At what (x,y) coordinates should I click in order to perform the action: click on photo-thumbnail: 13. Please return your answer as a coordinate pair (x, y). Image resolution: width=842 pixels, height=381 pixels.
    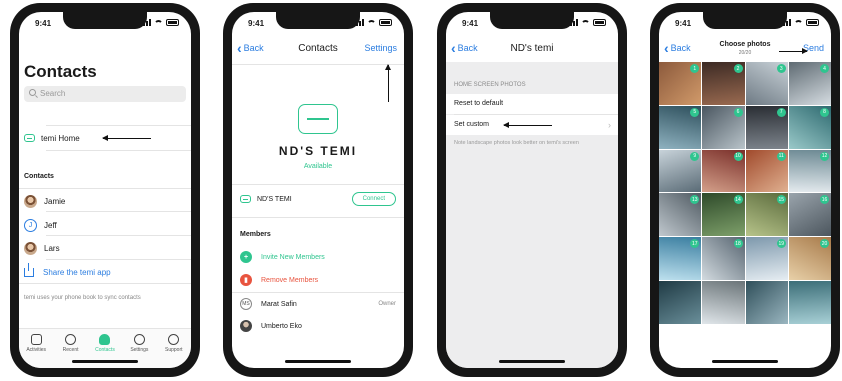
    Looking at the image, I should click on (680, 215).